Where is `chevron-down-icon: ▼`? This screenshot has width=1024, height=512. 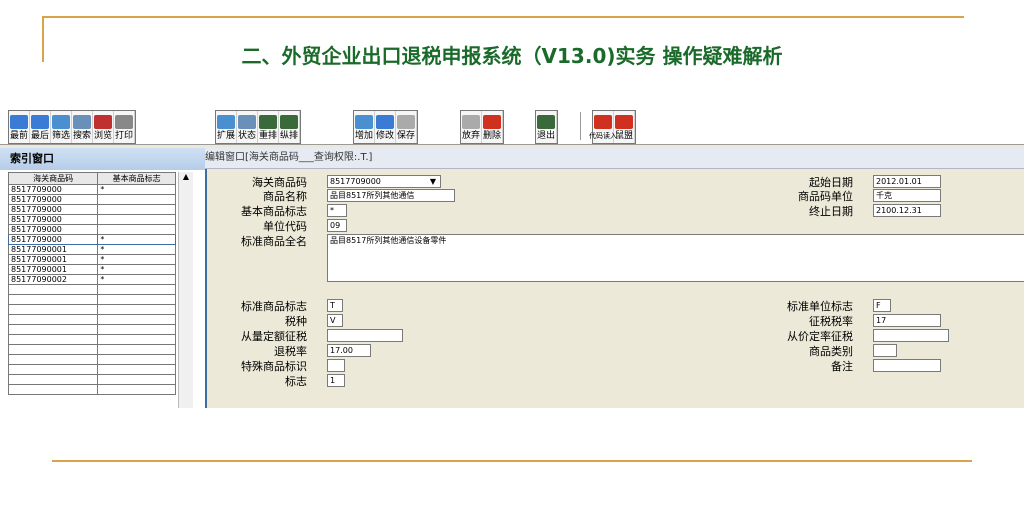
chevron-down-icon: ▼ is located at coordinates (433, 181).